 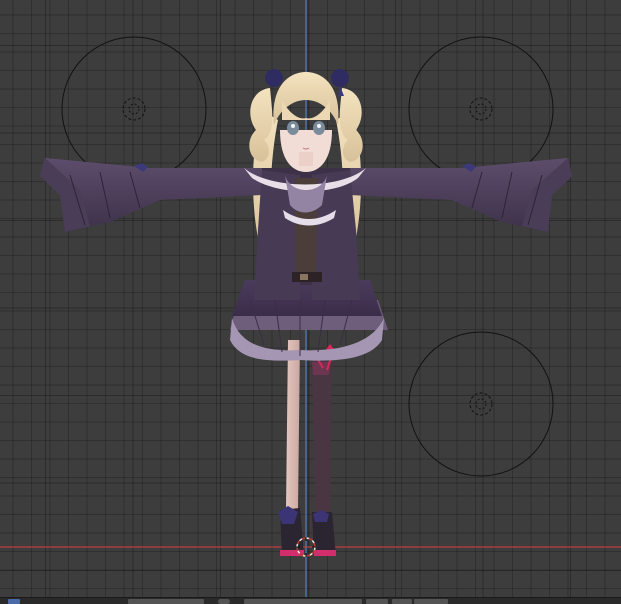 I want to click on overlay-button, so click(x=377, y=601).